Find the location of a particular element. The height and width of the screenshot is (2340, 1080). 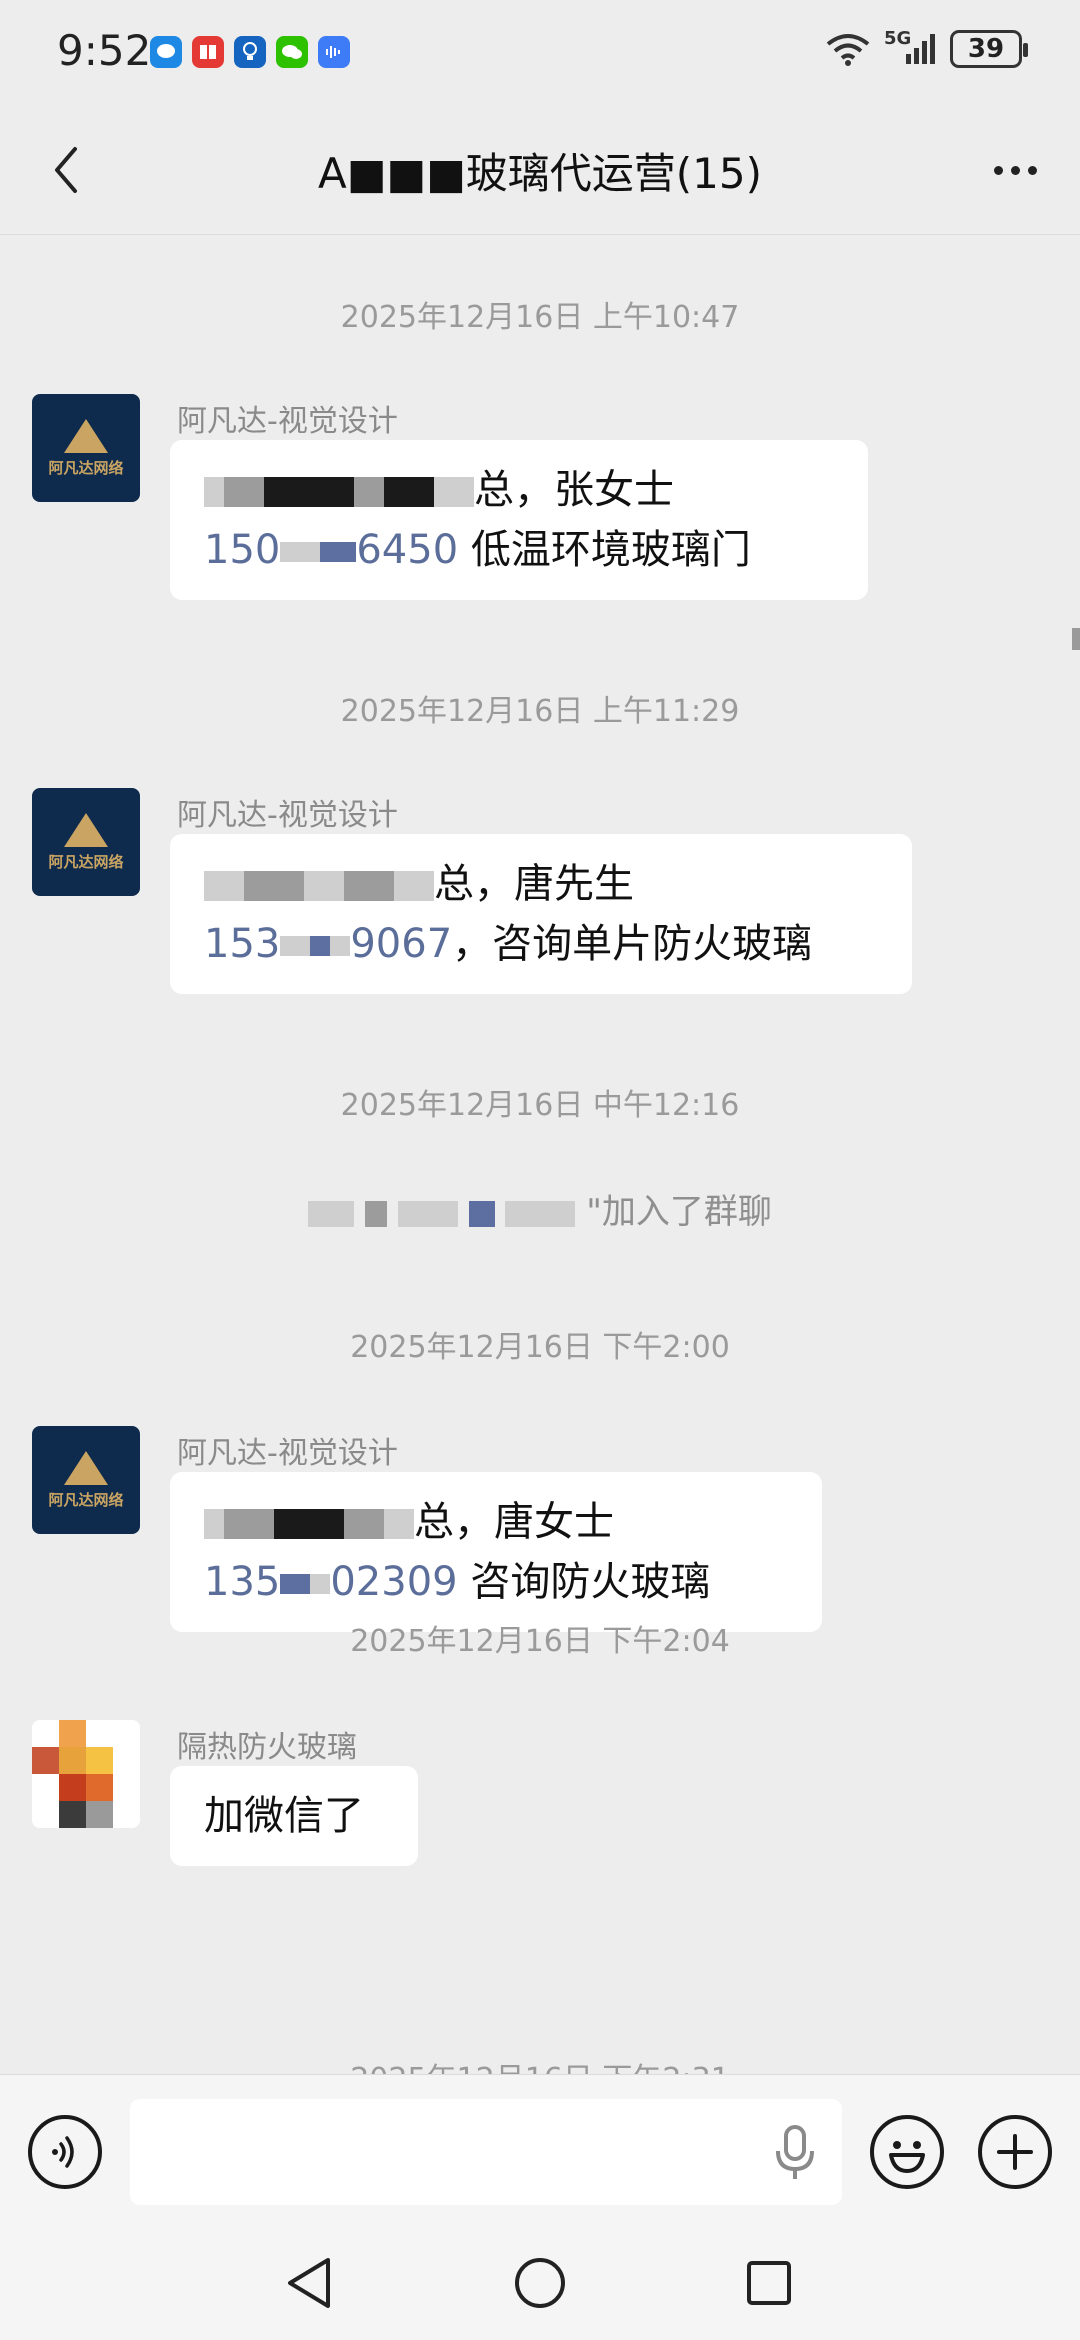

voice-wave-icon is located at coordinates (63, 2152).